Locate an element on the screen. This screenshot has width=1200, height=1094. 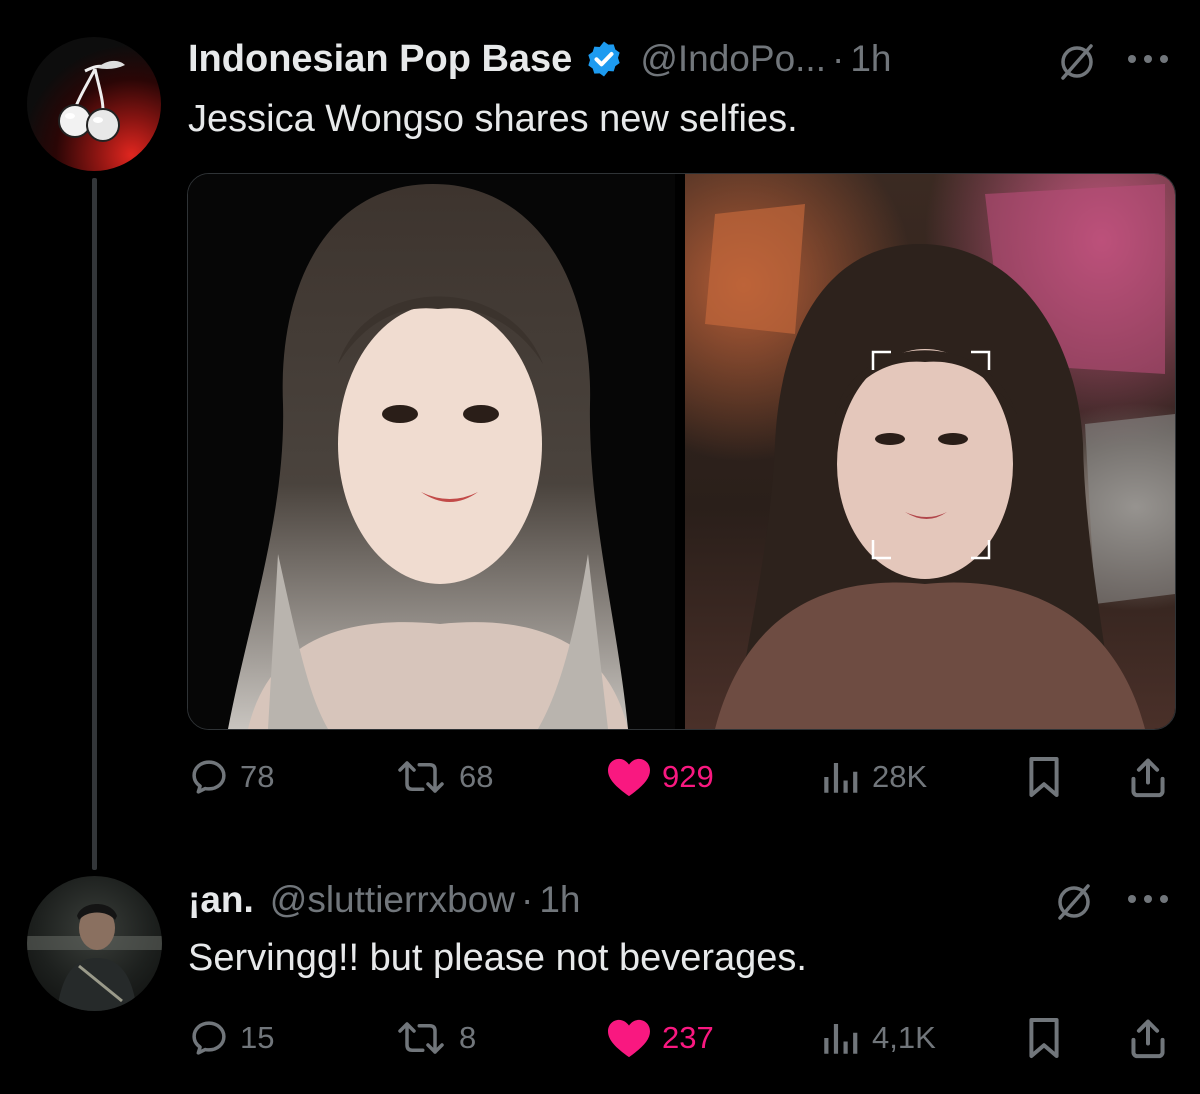
like-count: 929 is located at coordinates (688, 776).